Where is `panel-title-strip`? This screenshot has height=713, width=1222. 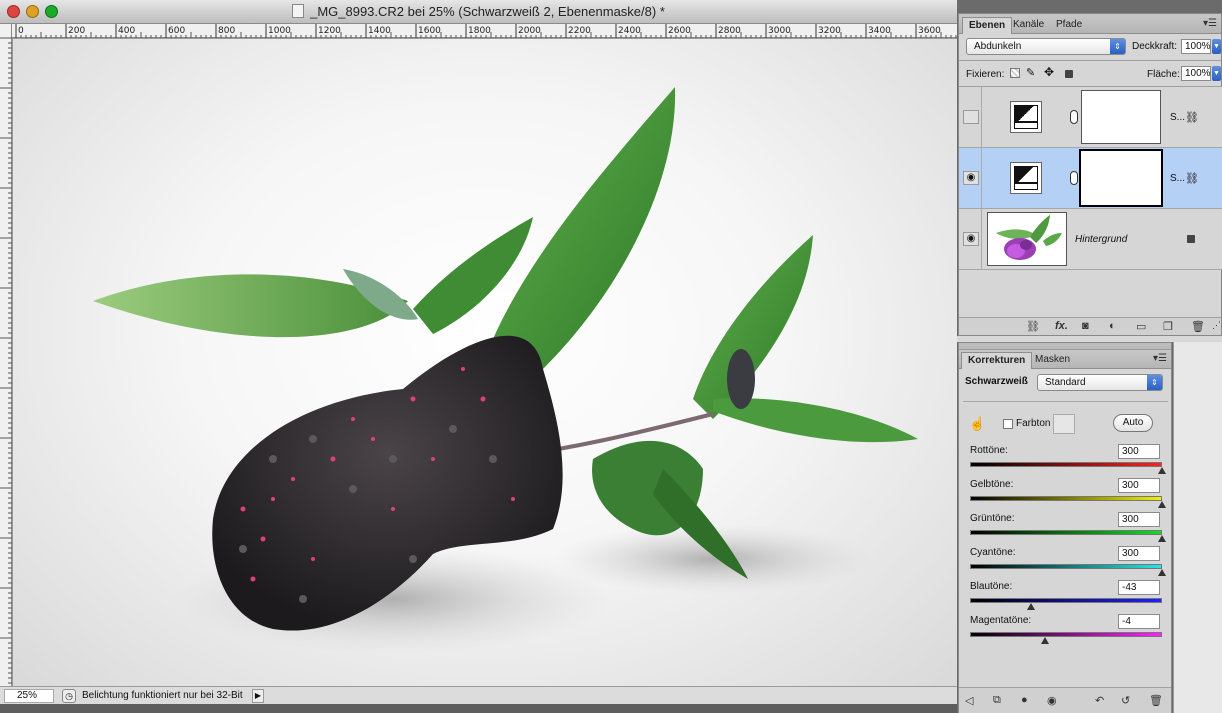
panel-title-strip is located at coordinates (1065, 346).